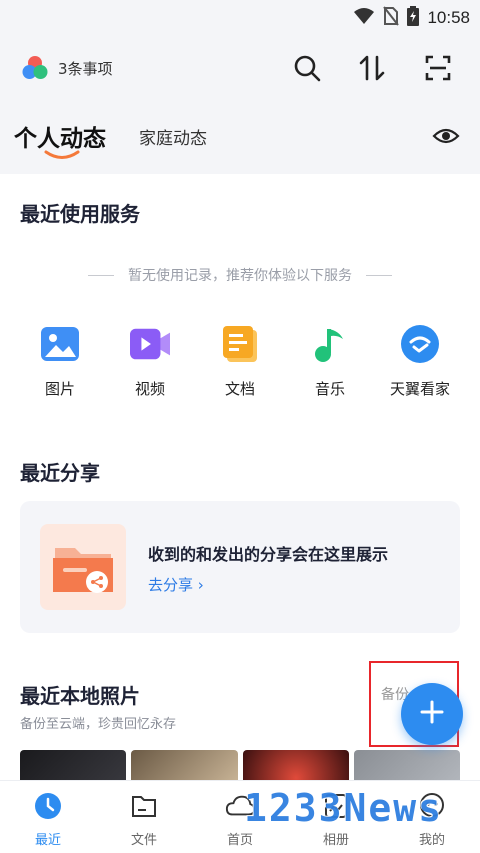 The image size is (480, 853). What do you see at coordinates (144, 806) in the screenshot?
I see `folder-icon` at bounding box center [144, 806].